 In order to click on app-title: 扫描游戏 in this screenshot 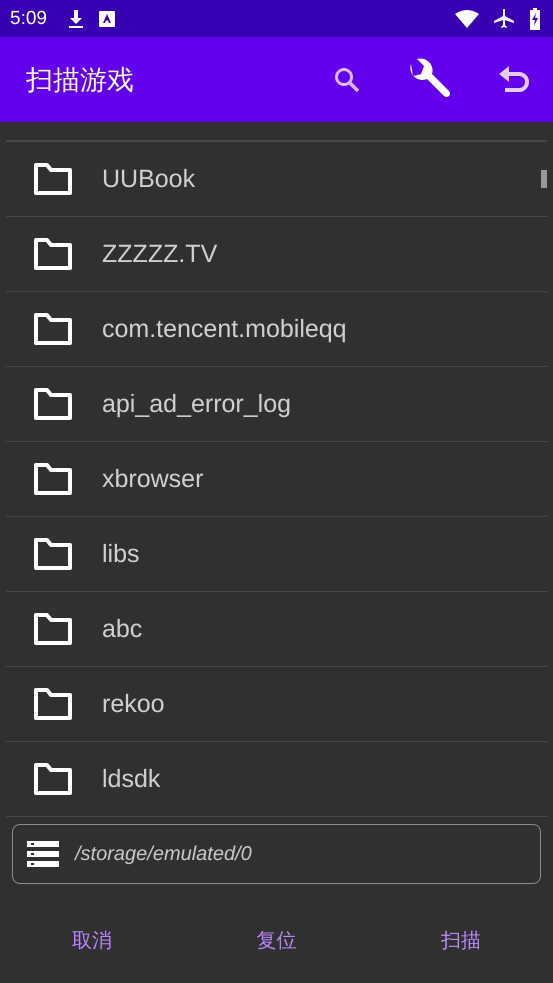, I will do `click(80, 81)`.